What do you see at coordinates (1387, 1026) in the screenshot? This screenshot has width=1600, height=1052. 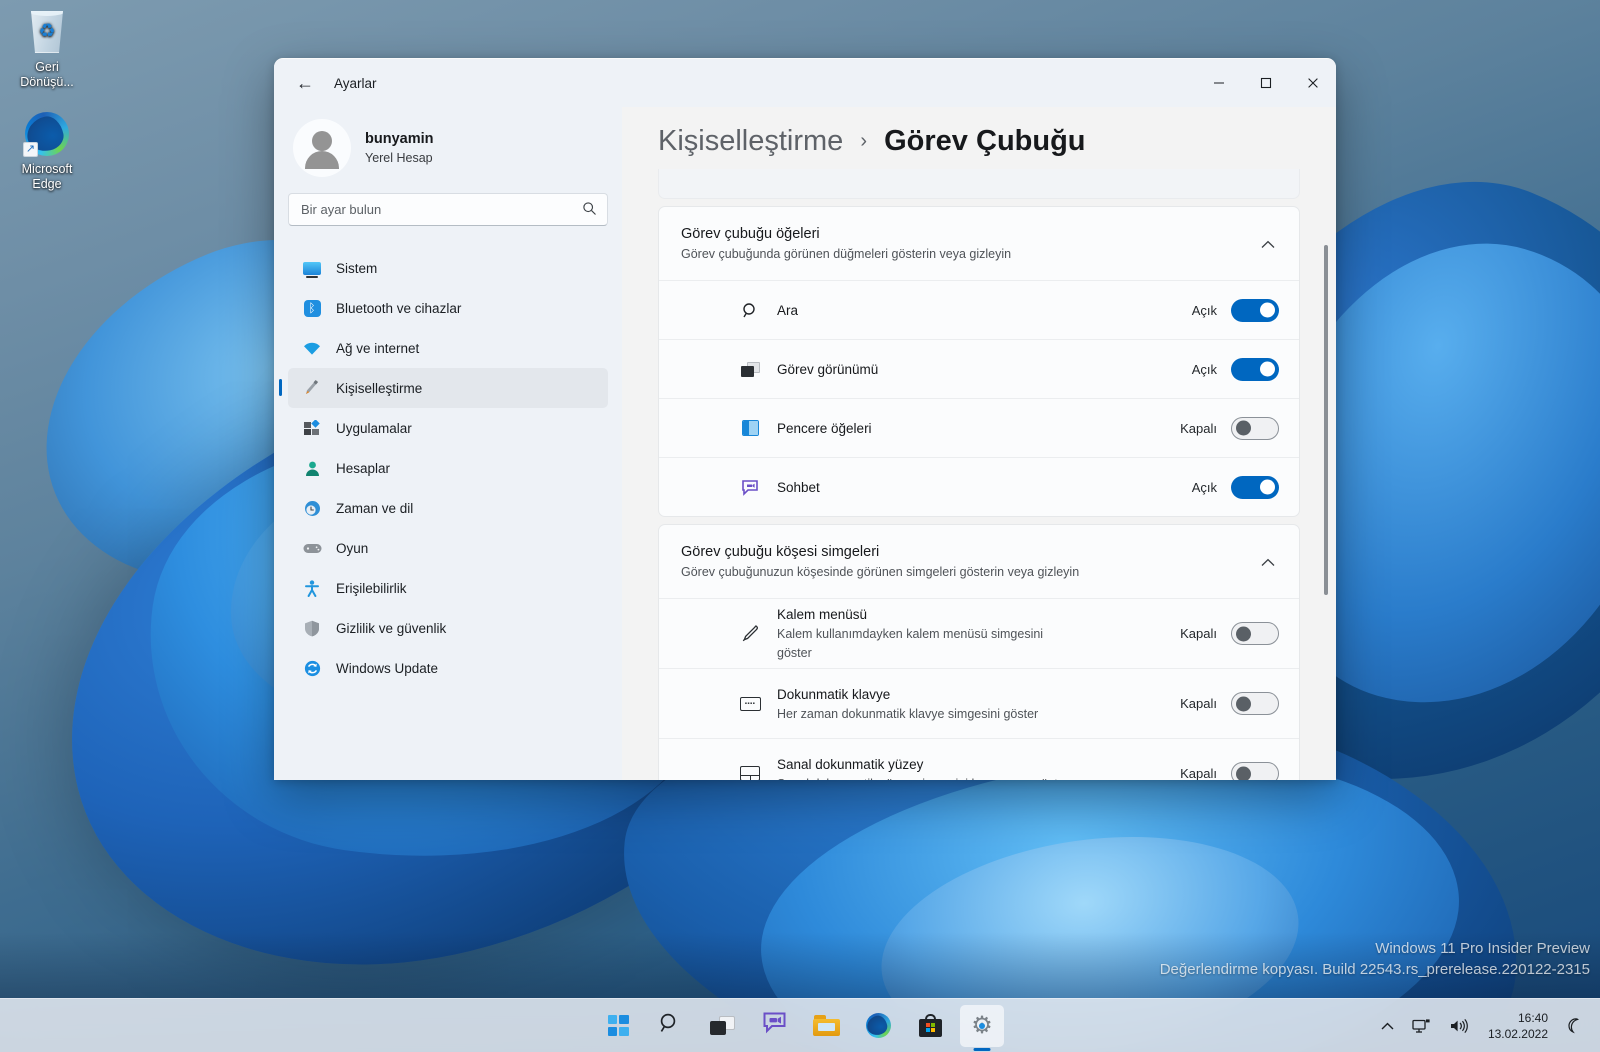 I see `show-hidden-icons-button` at bounding box center [1387, 1026].